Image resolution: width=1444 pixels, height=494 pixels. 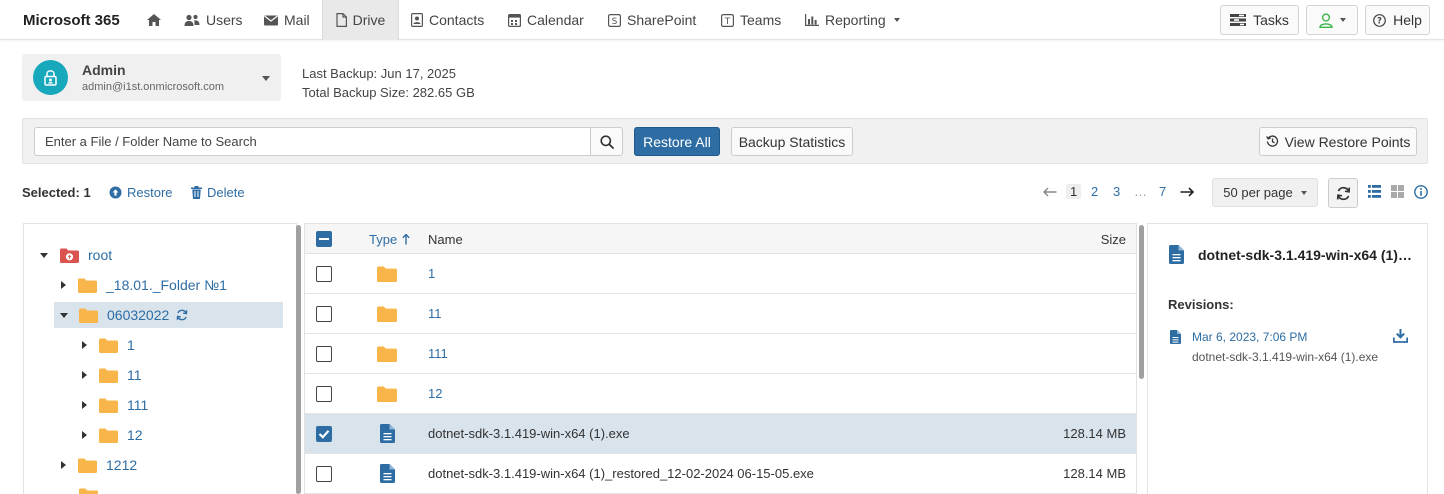 What do you see at coordinates (546, 20) in the screenshot?
I see `nav-calendar: Calendar` at bounding box center [546, 20].